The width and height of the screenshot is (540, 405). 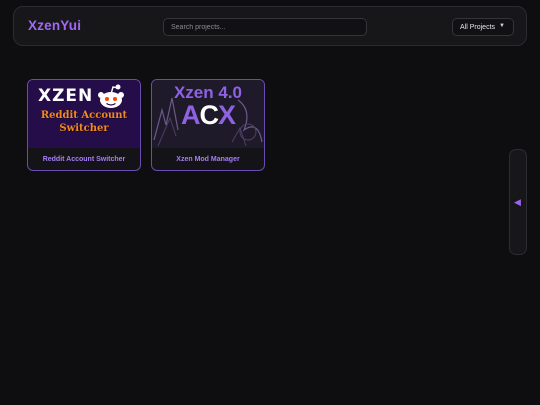 What do you see at coordinates (265, 27) in the screenshot?
I see `search-input` at bounding box center [265, 27].